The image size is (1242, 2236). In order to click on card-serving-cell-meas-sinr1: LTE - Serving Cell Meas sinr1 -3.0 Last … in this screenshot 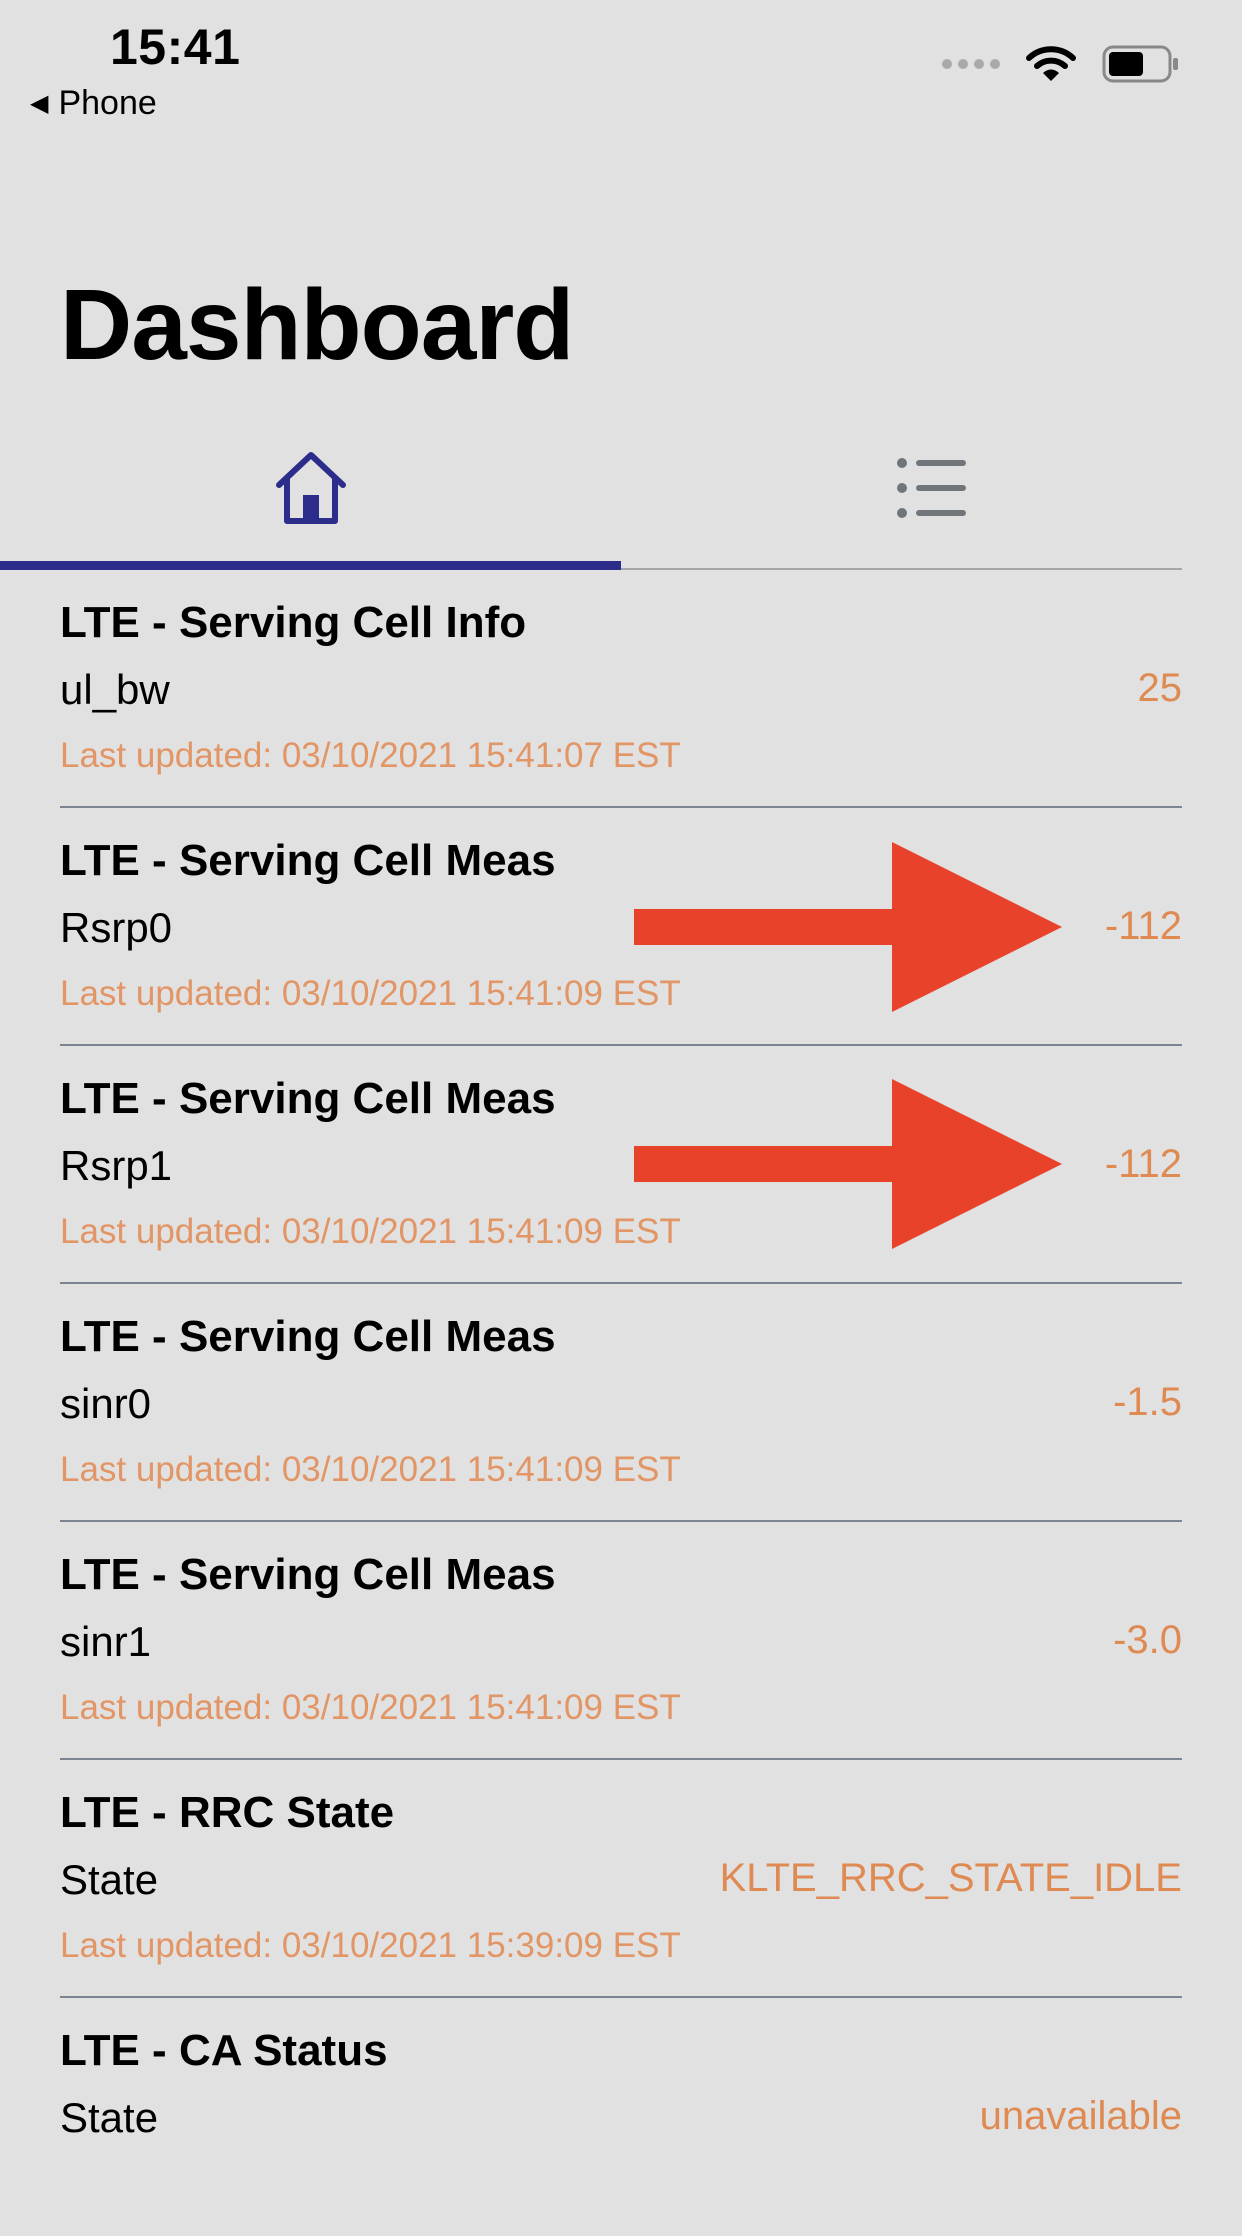, I will do `click(621, 1641)`.